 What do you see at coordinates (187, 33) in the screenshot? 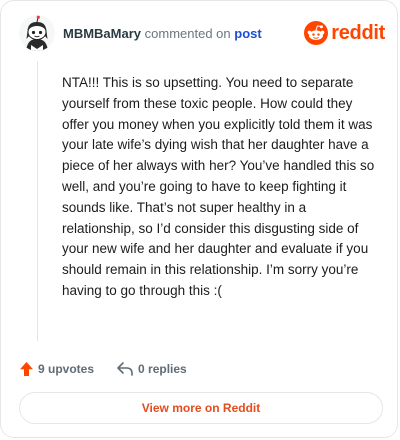
I see `byline-verb: commented on` at bounding box center [187, 33].